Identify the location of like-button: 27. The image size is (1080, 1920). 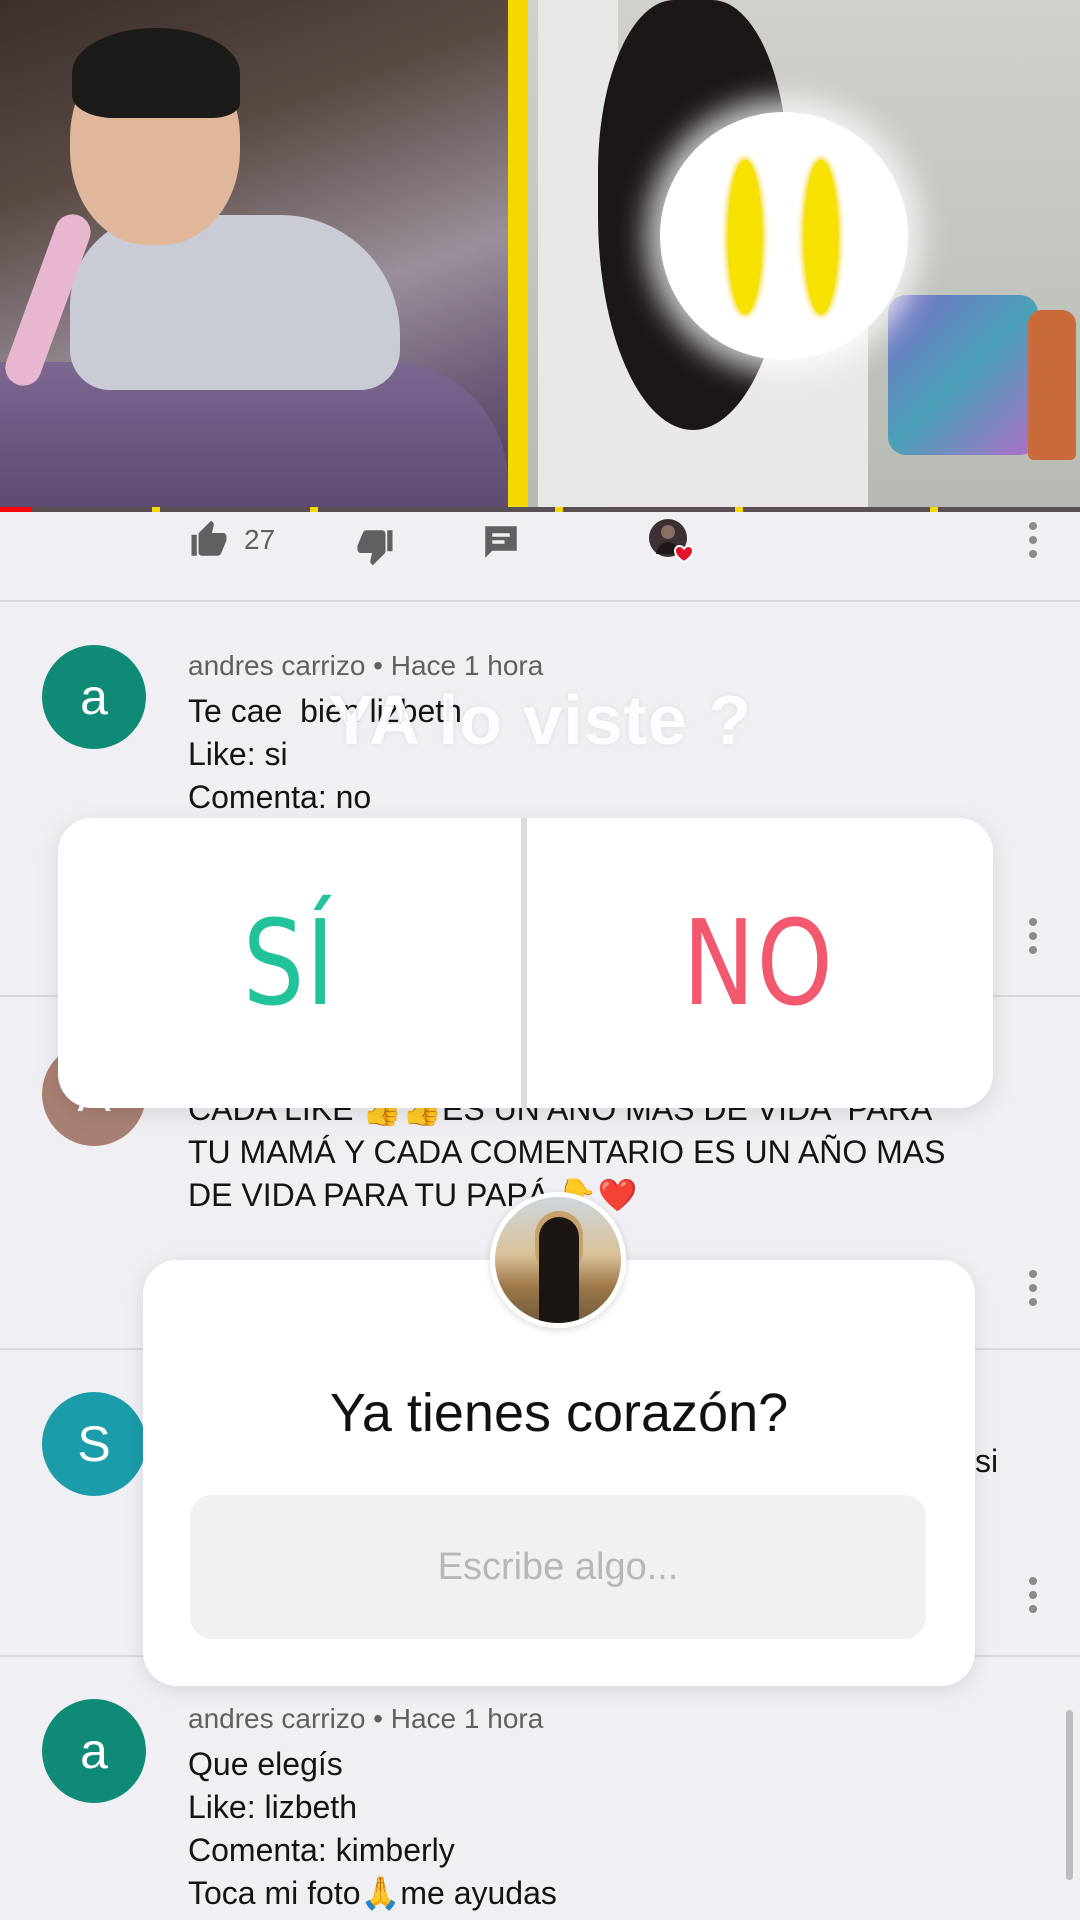
(231, 540).